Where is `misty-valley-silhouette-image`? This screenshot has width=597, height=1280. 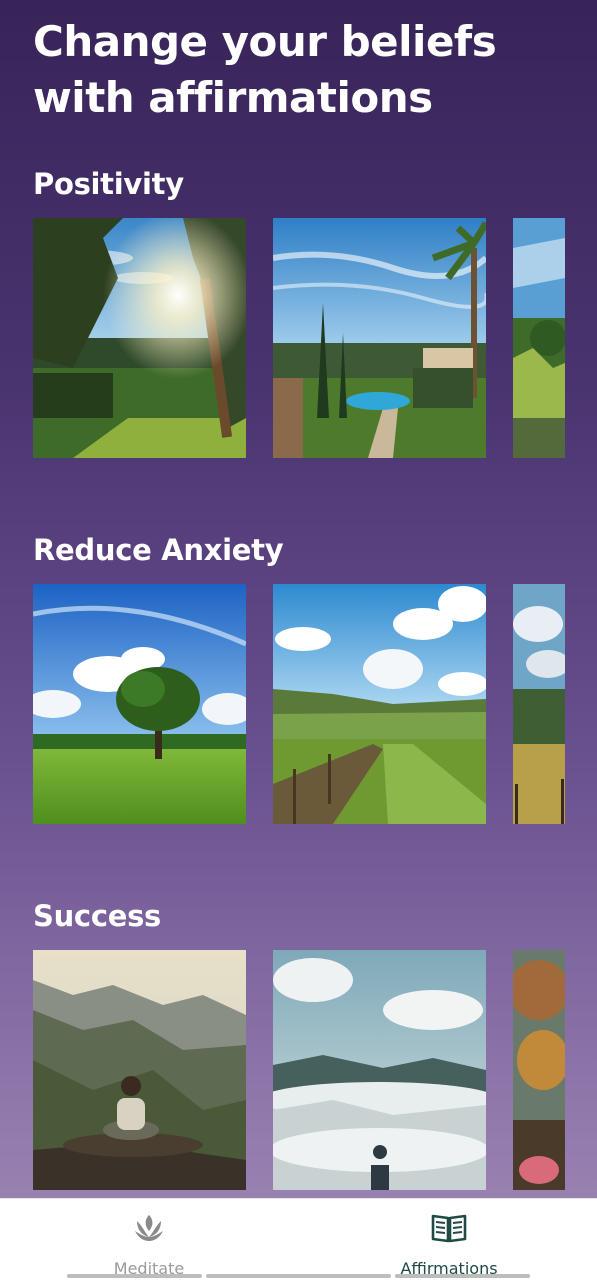
misty-valley-silhouette-image is located at coordinates (379, 1070).